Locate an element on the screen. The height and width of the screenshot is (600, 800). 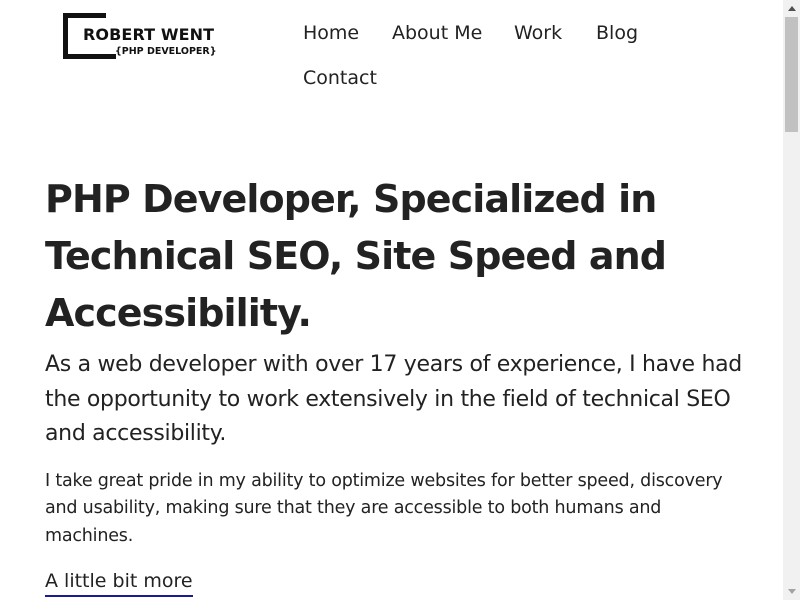
nav-item-blog: Blog is located at coordinates (617, 34).